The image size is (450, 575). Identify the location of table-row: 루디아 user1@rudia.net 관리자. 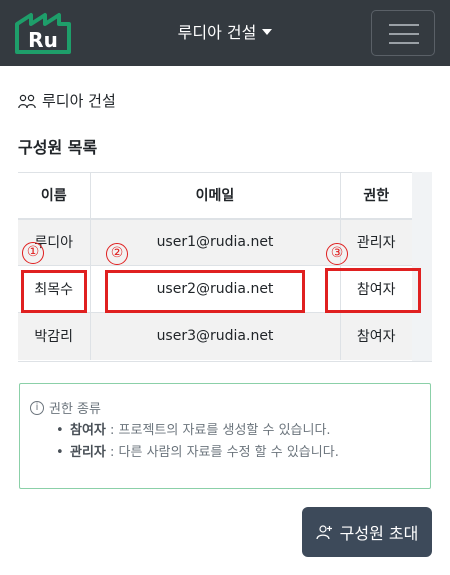
(215, 242).